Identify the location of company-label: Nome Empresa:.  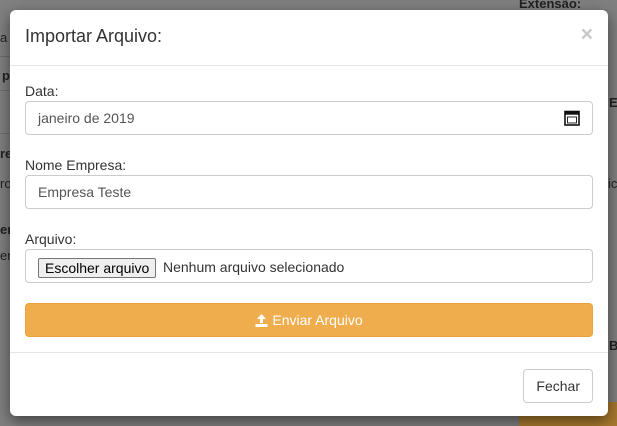
(76, 165).